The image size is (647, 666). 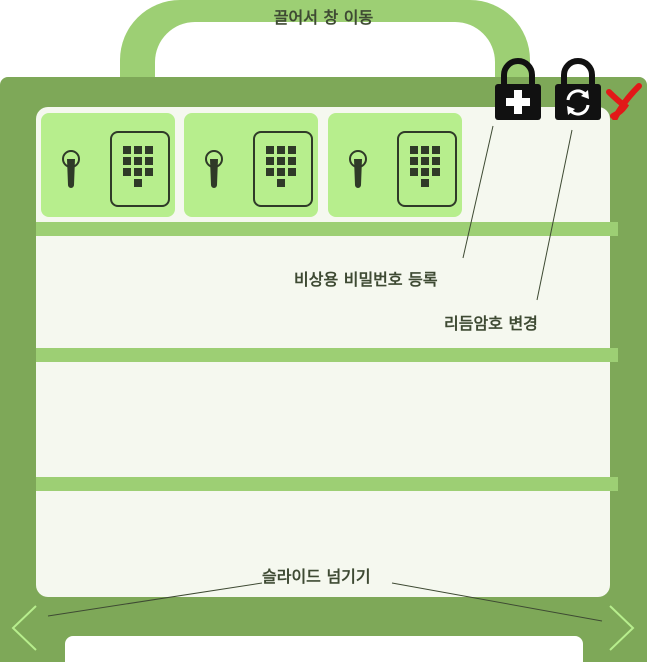 I want to click on rhythm-password-label: 리듬암호 변경, so click(x=491, y=323).